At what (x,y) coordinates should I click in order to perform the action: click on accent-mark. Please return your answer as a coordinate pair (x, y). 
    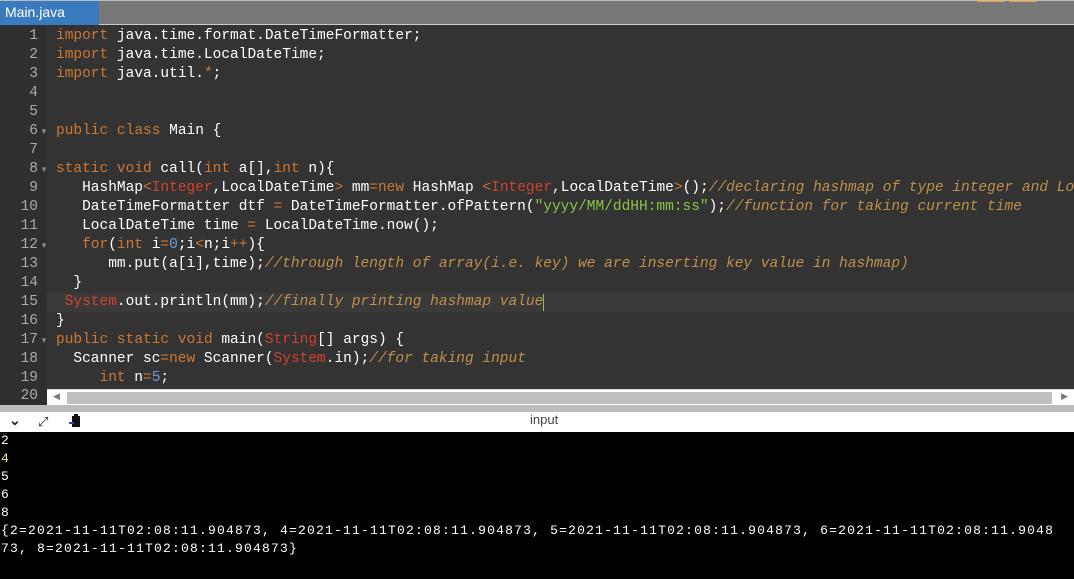
    Looking at the image, I should click on (991, 1).